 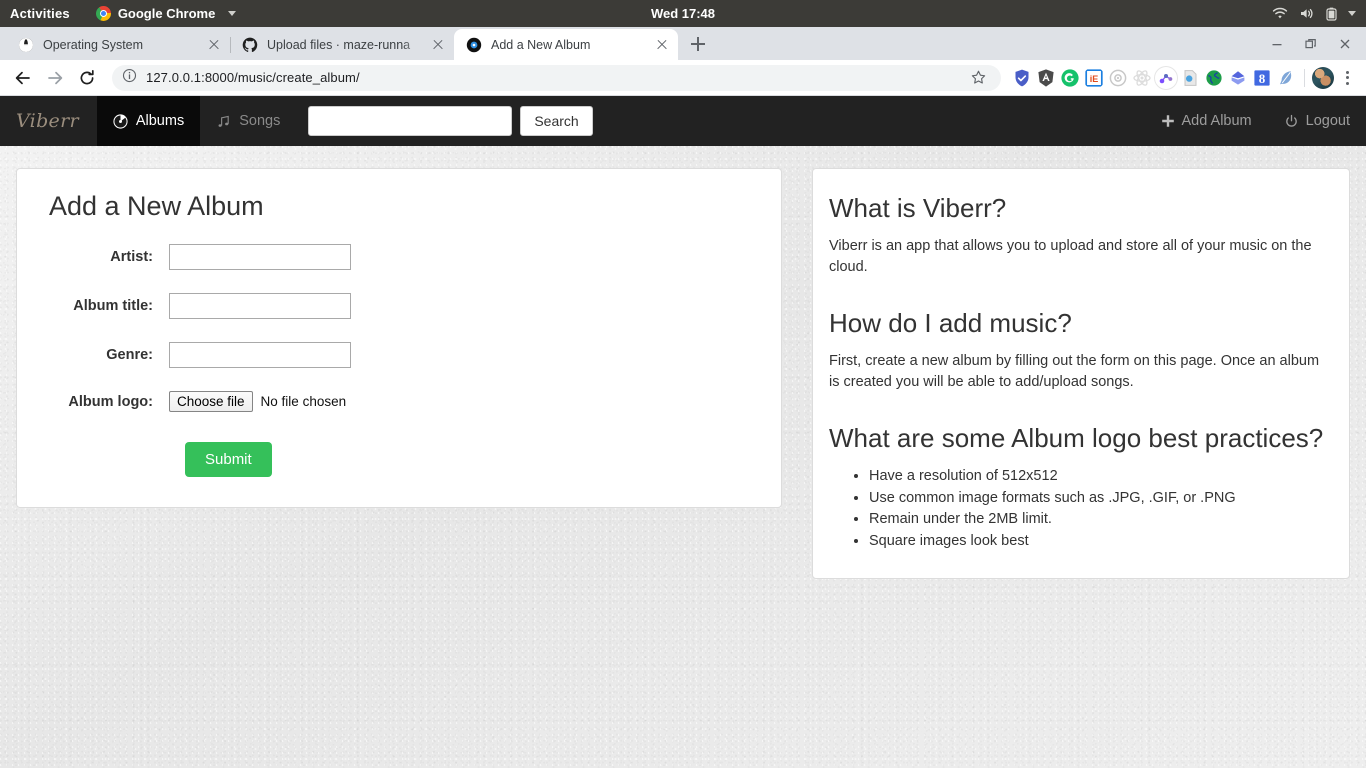 I want to click on page-title: Add a New Album, so click(x=156, y=206).